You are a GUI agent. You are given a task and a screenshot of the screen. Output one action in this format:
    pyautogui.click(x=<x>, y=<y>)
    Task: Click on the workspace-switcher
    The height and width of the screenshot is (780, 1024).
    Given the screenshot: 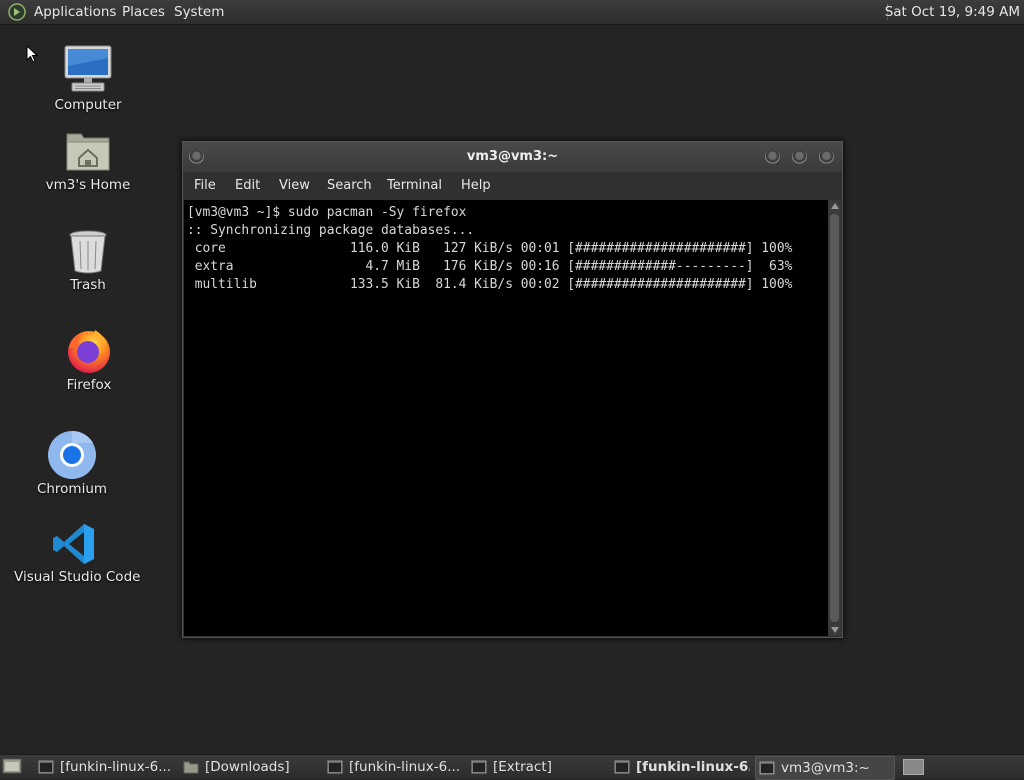 What is the action you would take?
    pyautogui.click(x=913, y=767)
    